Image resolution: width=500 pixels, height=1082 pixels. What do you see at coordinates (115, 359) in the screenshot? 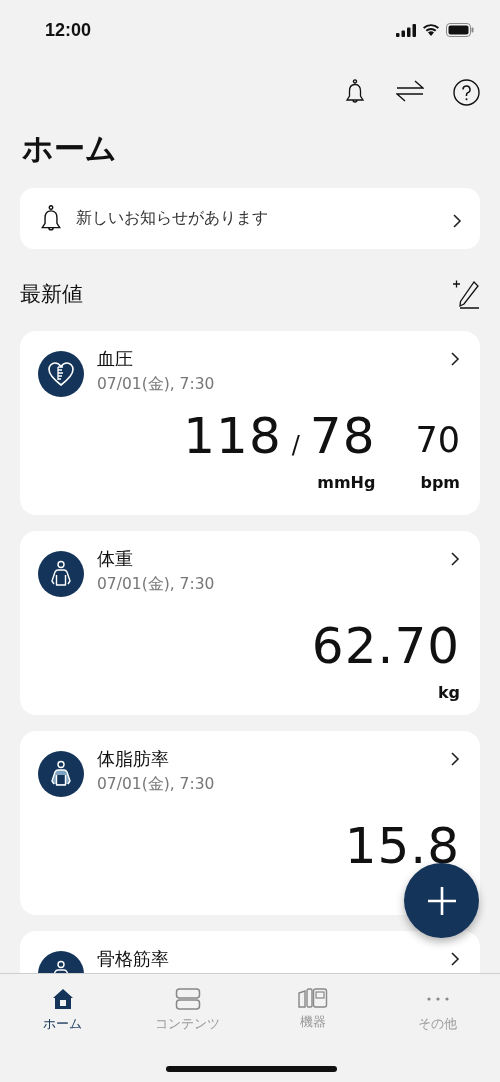
I see `card-title: 血圧` at bounding box center [115, 359].